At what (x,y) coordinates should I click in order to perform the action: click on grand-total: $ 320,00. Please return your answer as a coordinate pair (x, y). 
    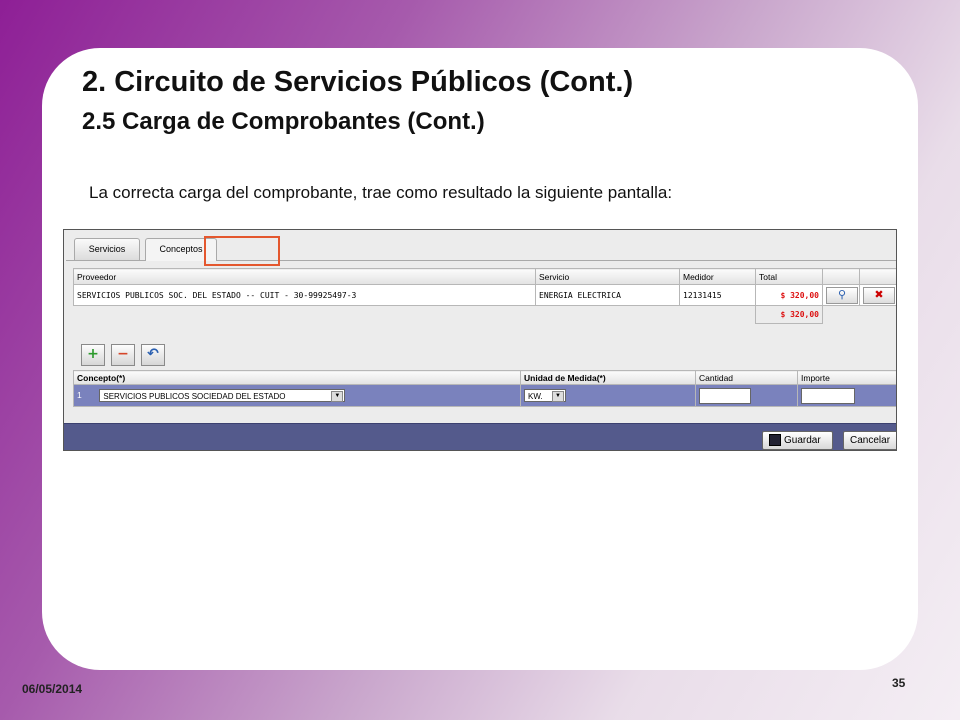
    Looking at the image, I should click on (789, 314).